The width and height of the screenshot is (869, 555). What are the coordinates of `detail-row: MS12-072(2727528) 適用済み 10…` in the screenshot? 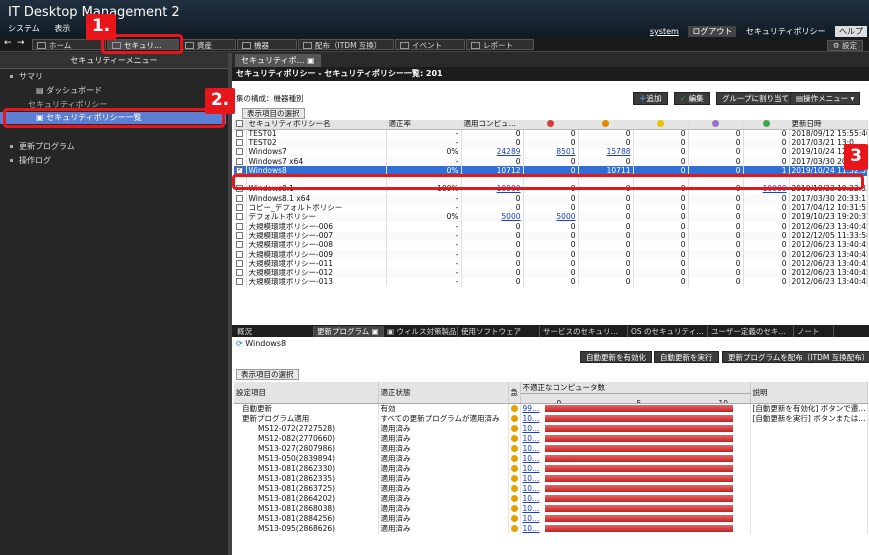 It's located at (551, 428).